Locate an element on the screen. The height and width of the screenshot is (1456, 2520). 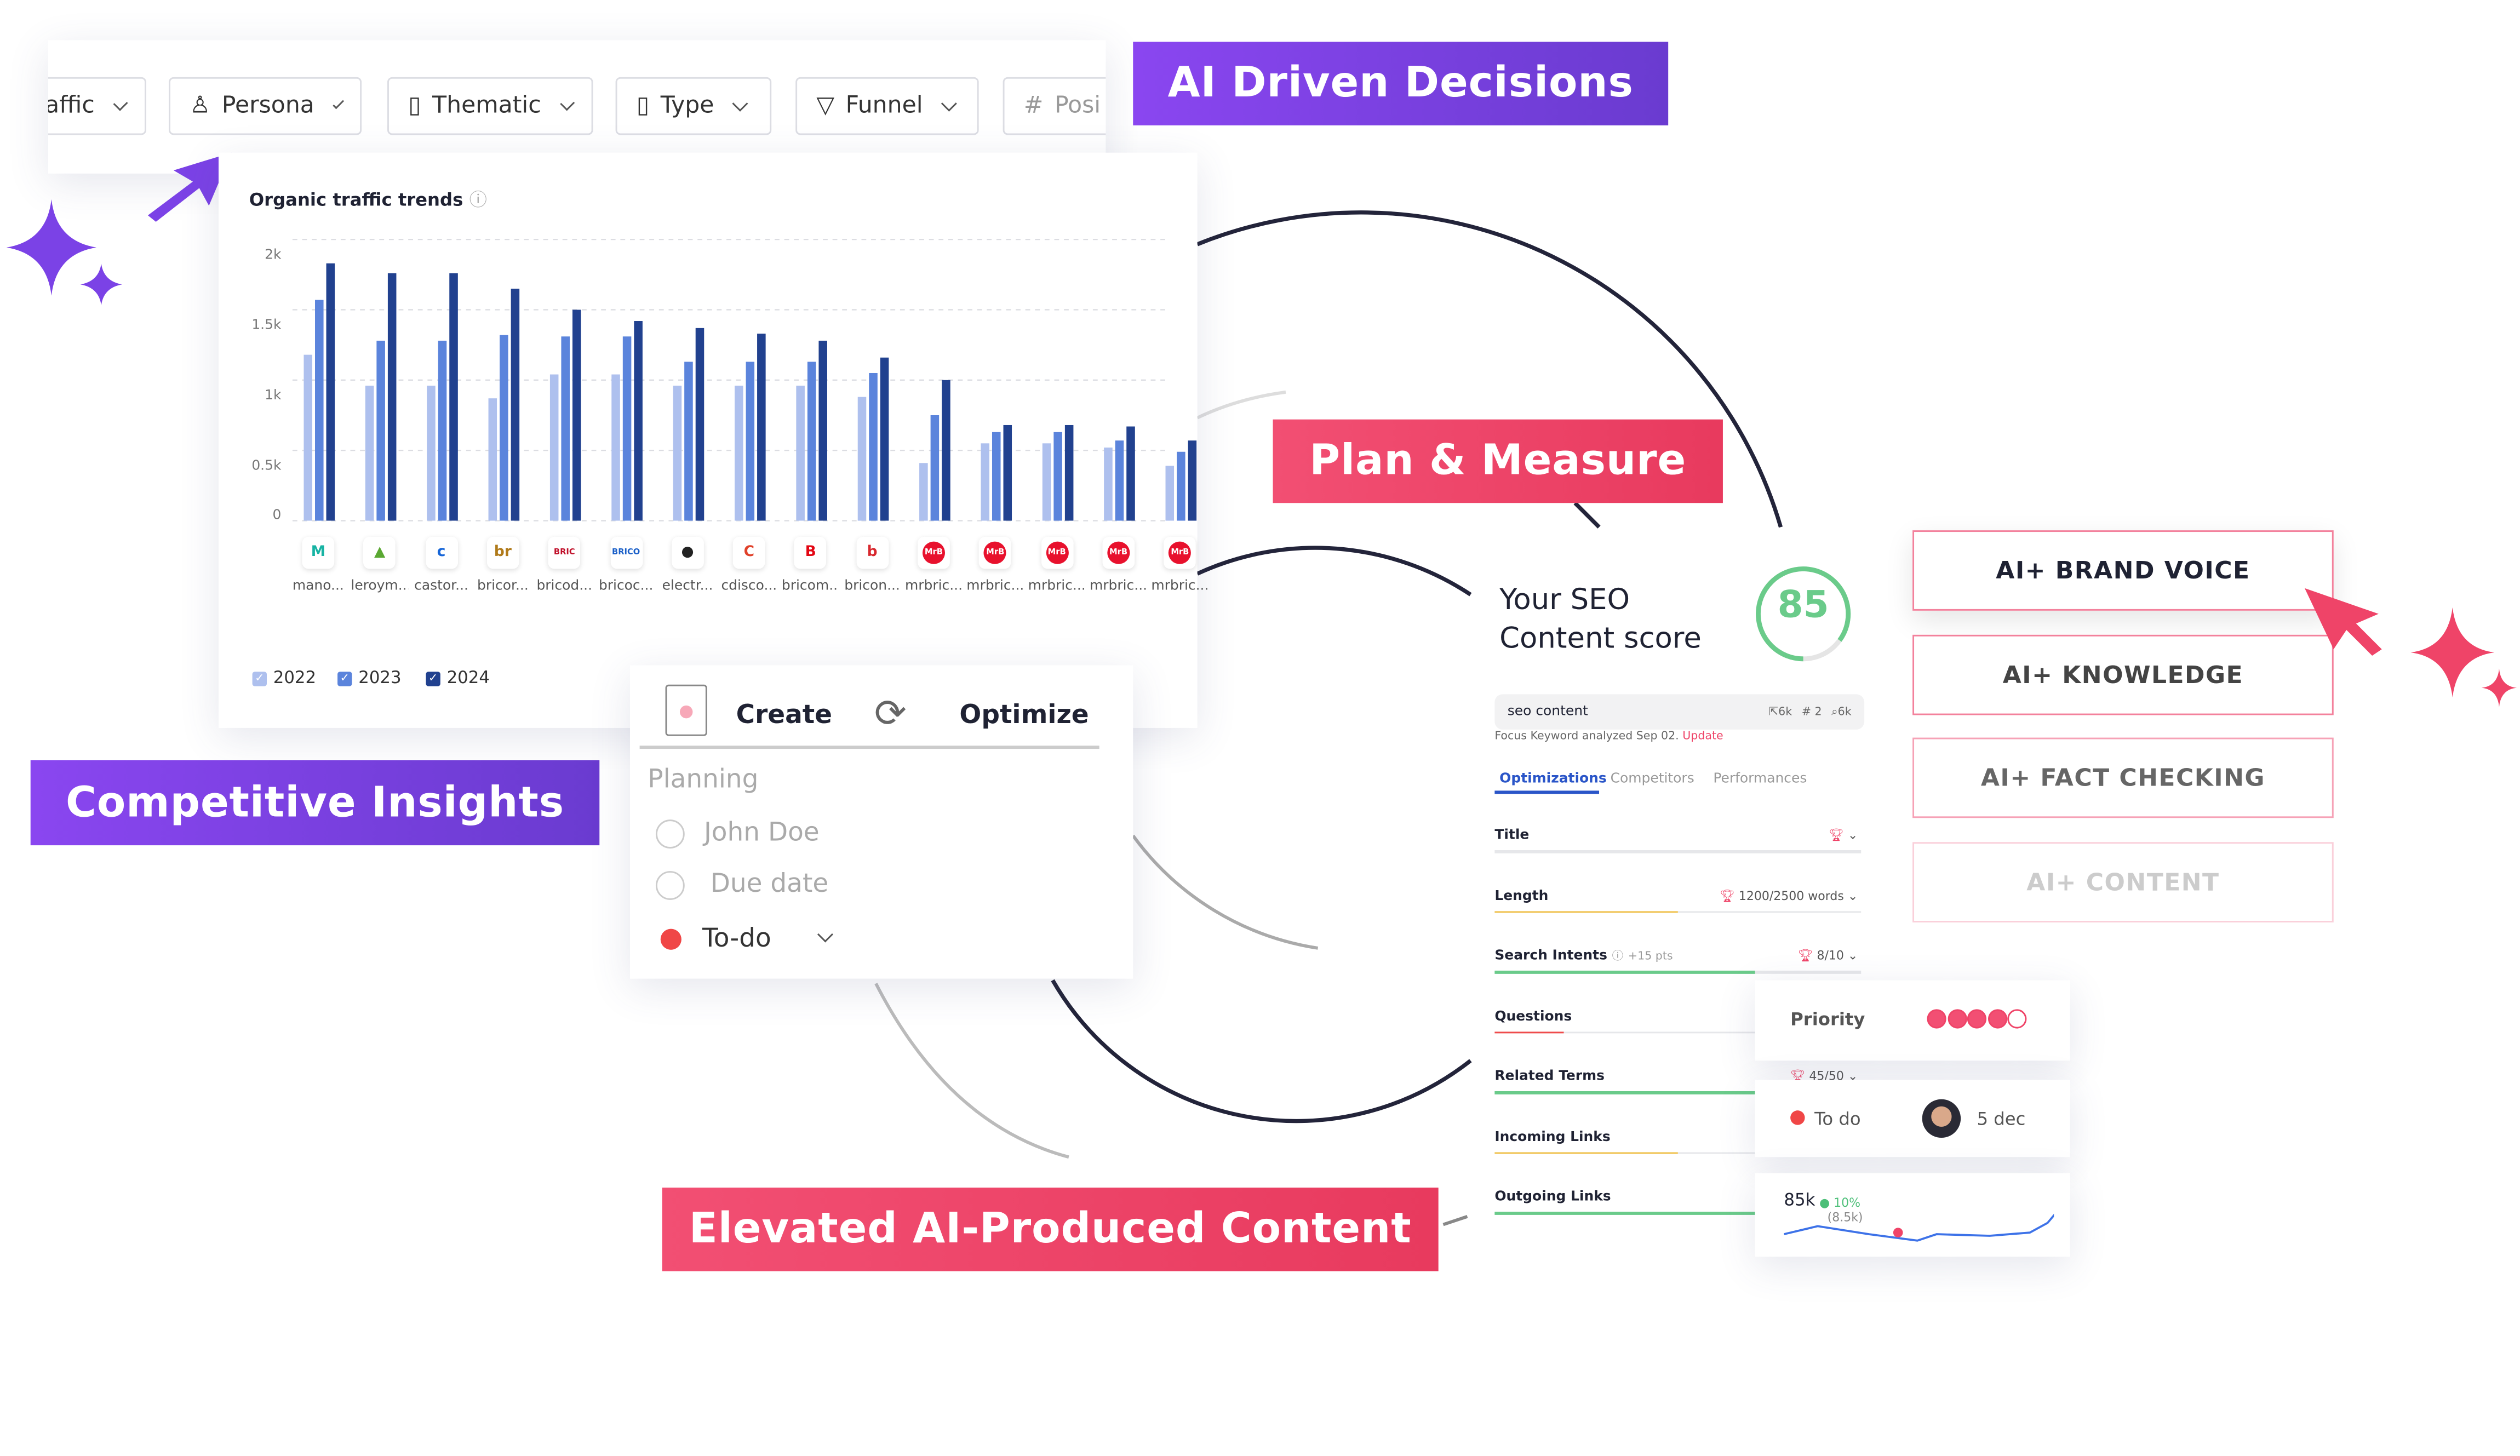
update-link: Update is located at coordinates (1702, 736).